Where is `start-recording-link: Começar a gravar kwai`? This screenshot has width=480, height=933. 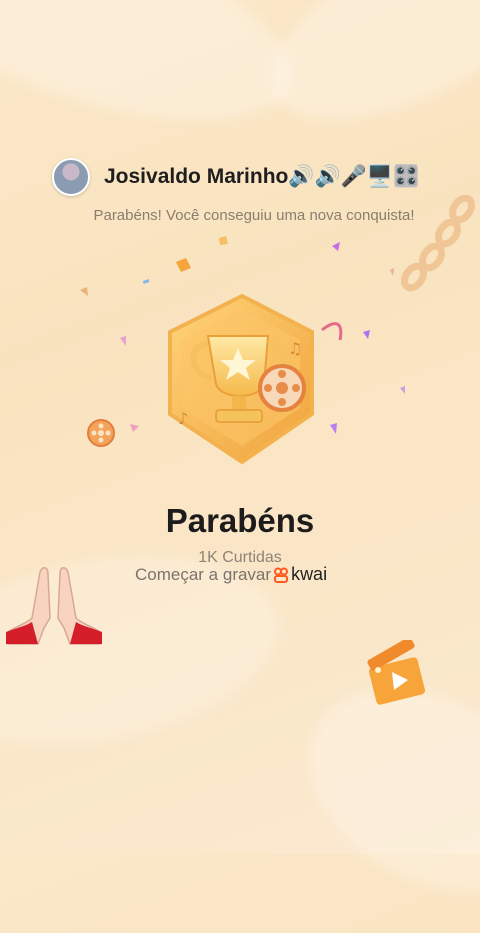 start-recording-link: Começar a gravar kwai is located at coordinates (231, 574).